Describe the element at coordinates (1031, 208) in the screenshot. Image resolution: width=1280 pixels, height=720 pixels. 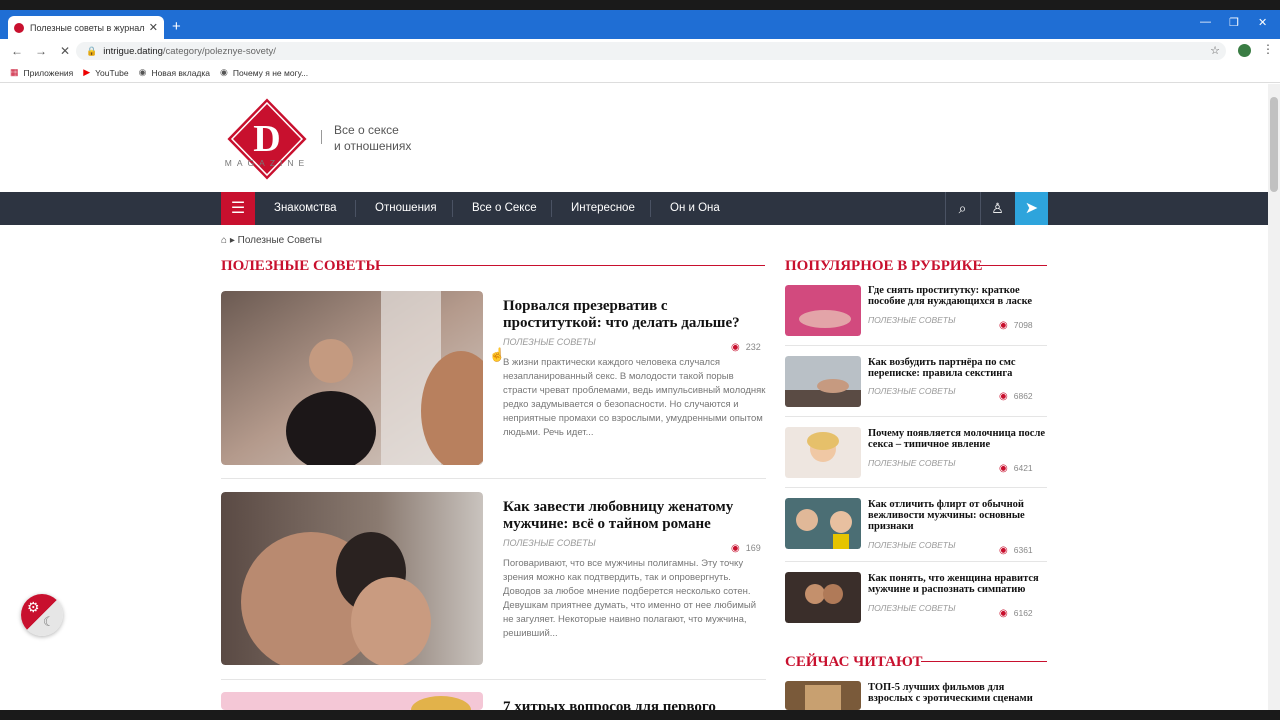
I see `telegram-icon: ➤` at that location.